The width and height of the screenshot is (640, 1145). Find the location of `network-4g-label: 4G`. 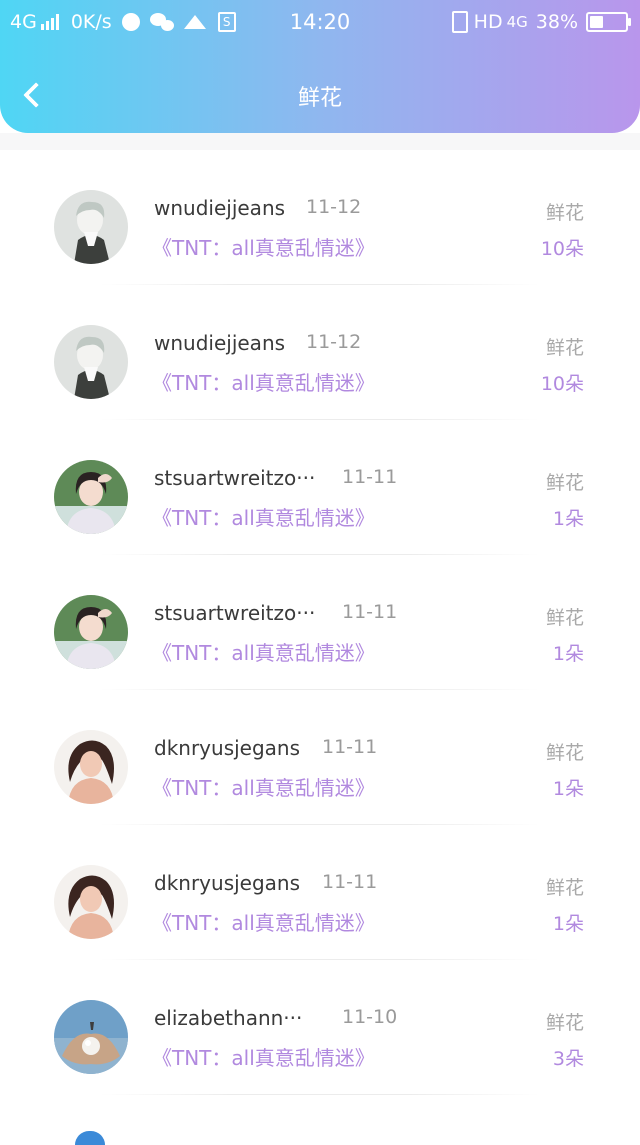

network-4g-label: 4G is located at coordinates (517, 22).